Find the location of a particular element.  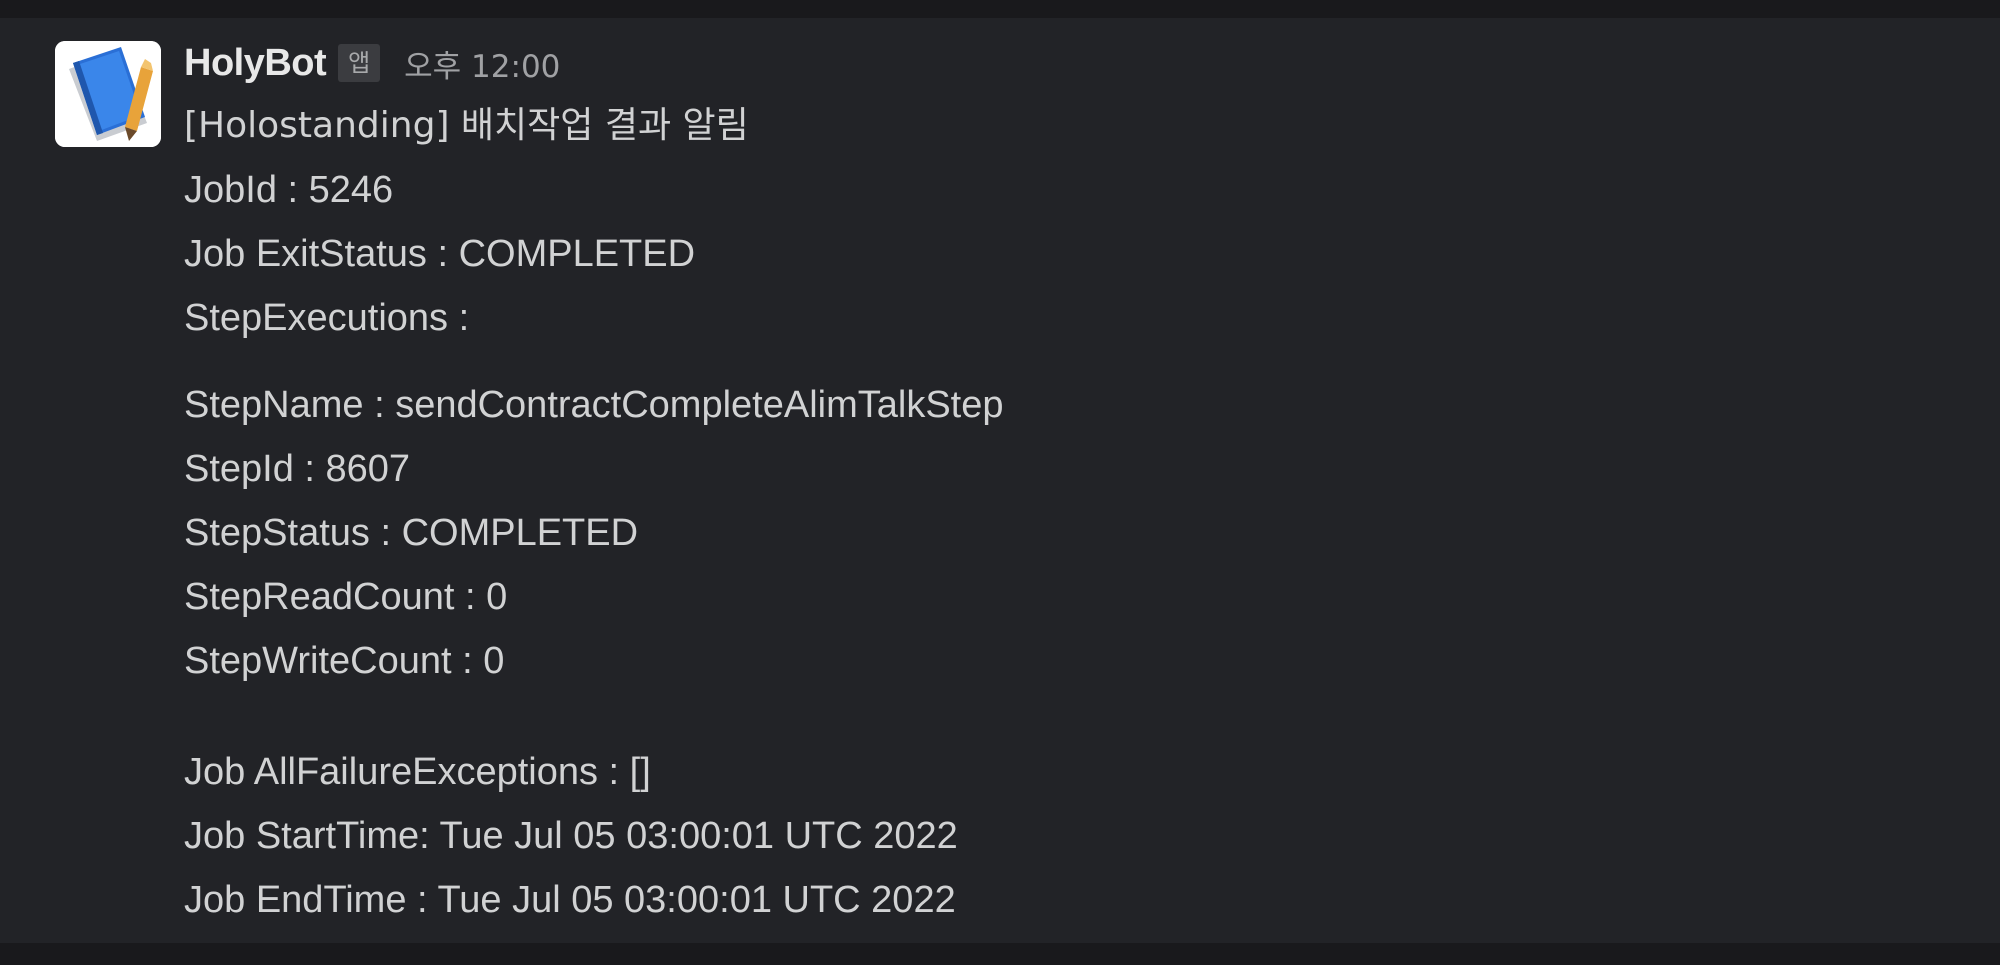

message-header: HolyBot 앱 오후 12:00 is located at coordinates (372, 63).